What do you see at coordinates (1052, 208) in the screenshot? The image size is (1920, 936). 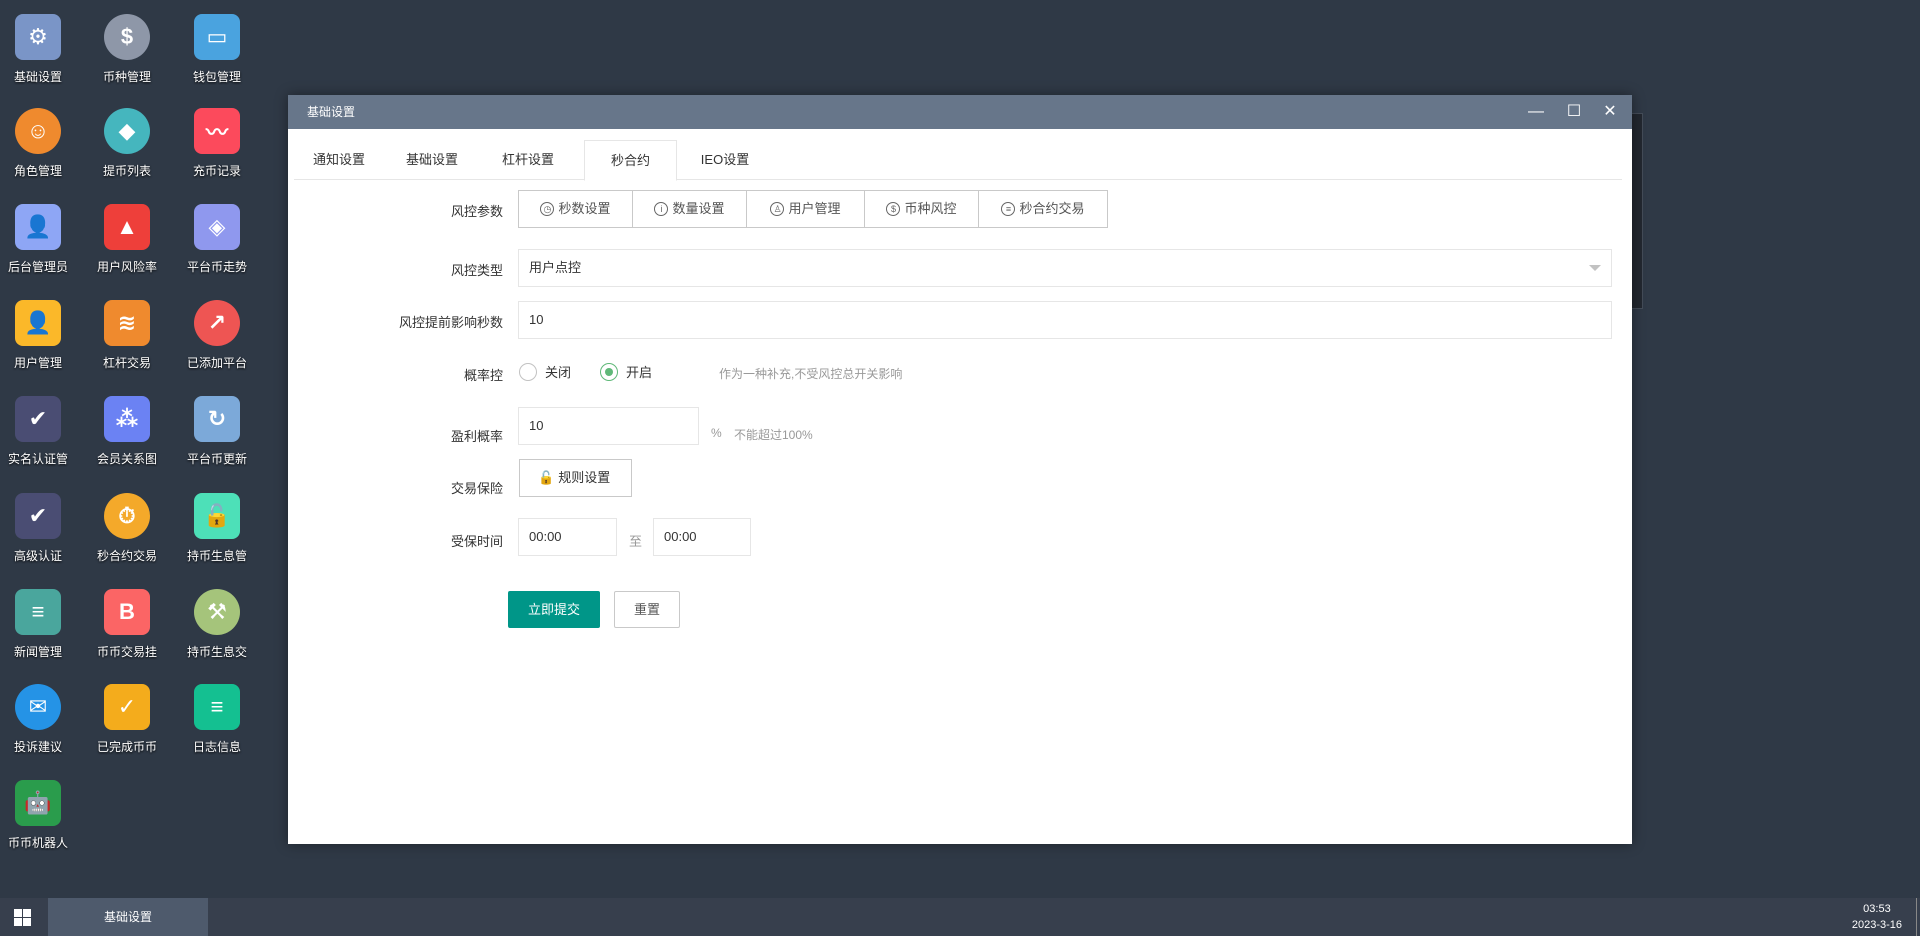 I see `risk-button-label: 秒合约交易` at bounding box center [1052, 208].